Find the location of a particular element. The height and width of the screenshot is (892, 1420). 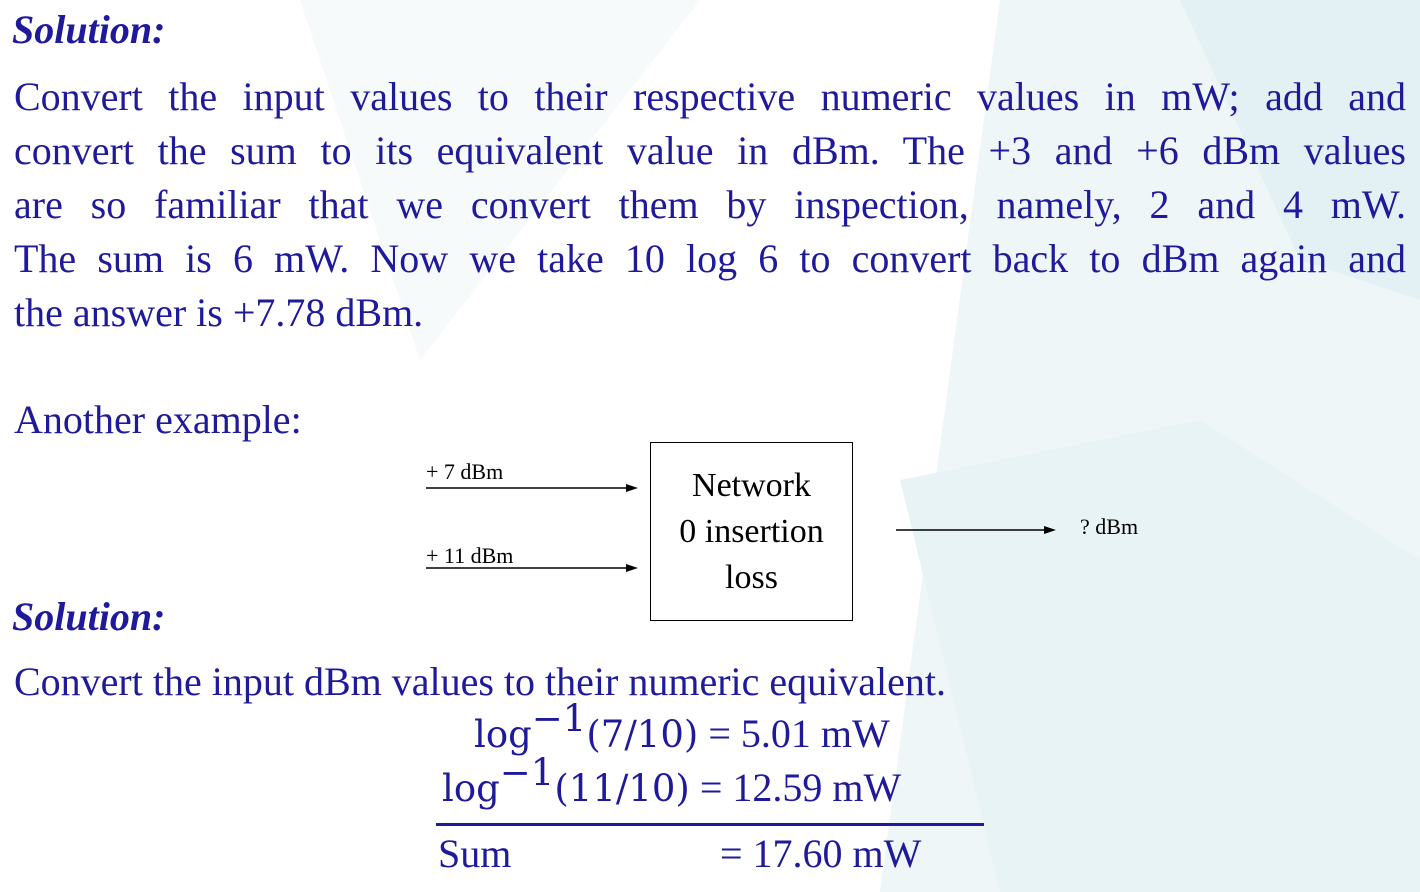

eq2-lhs-base: log is located at coordinates (471, 788).